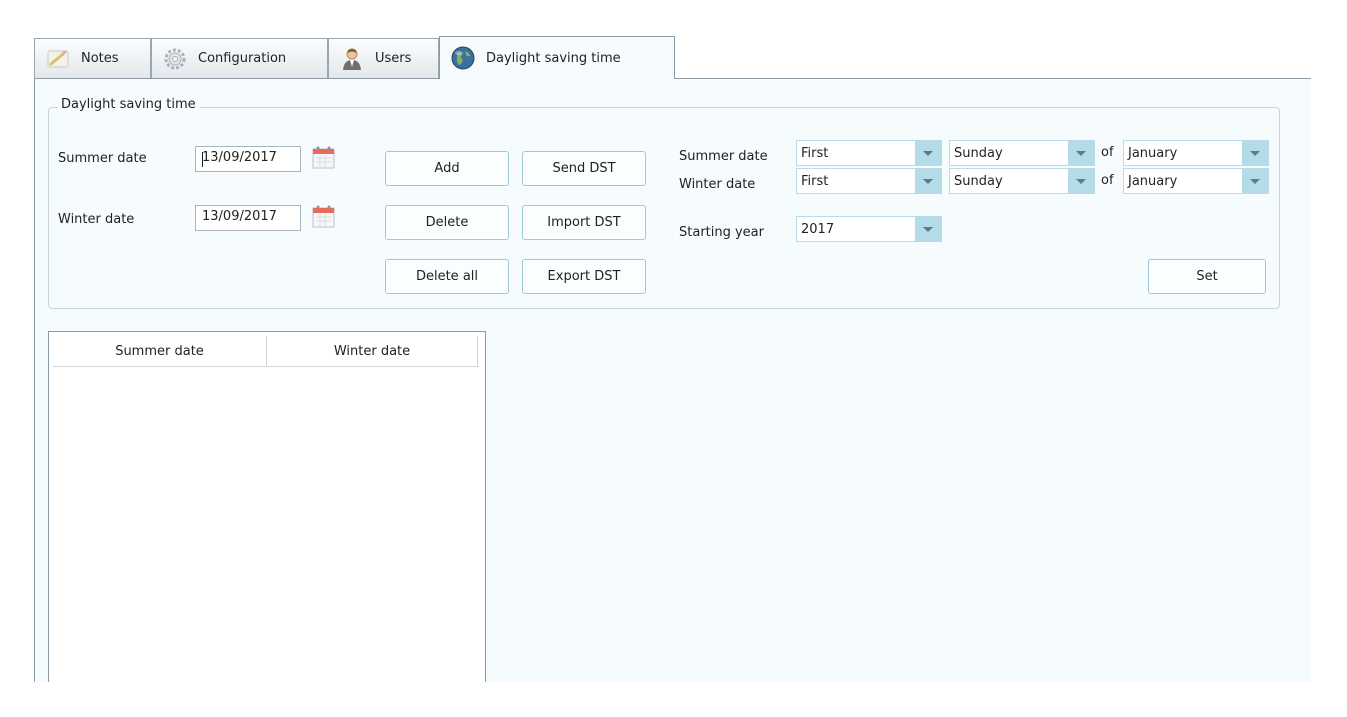 The image size is (1347, 717). Describe the element at coordinates (447, 168) in the screenshot. I see `add-button: Add` at that location.